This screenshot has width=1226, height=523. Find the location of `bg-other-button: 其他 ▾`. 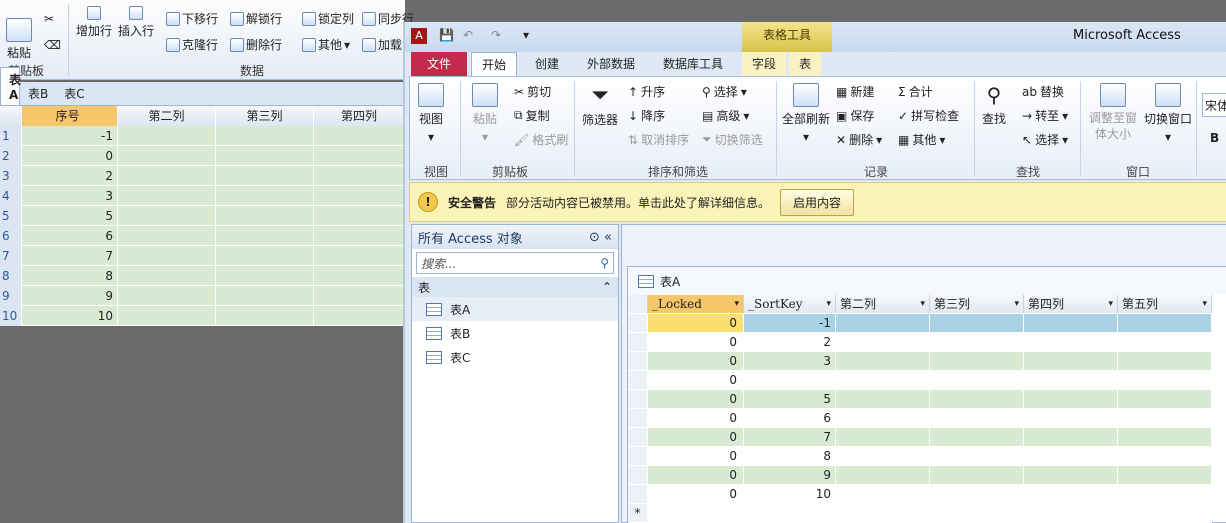

bg-other-button: 其他 ▾ is located at coordinates (326, 44).